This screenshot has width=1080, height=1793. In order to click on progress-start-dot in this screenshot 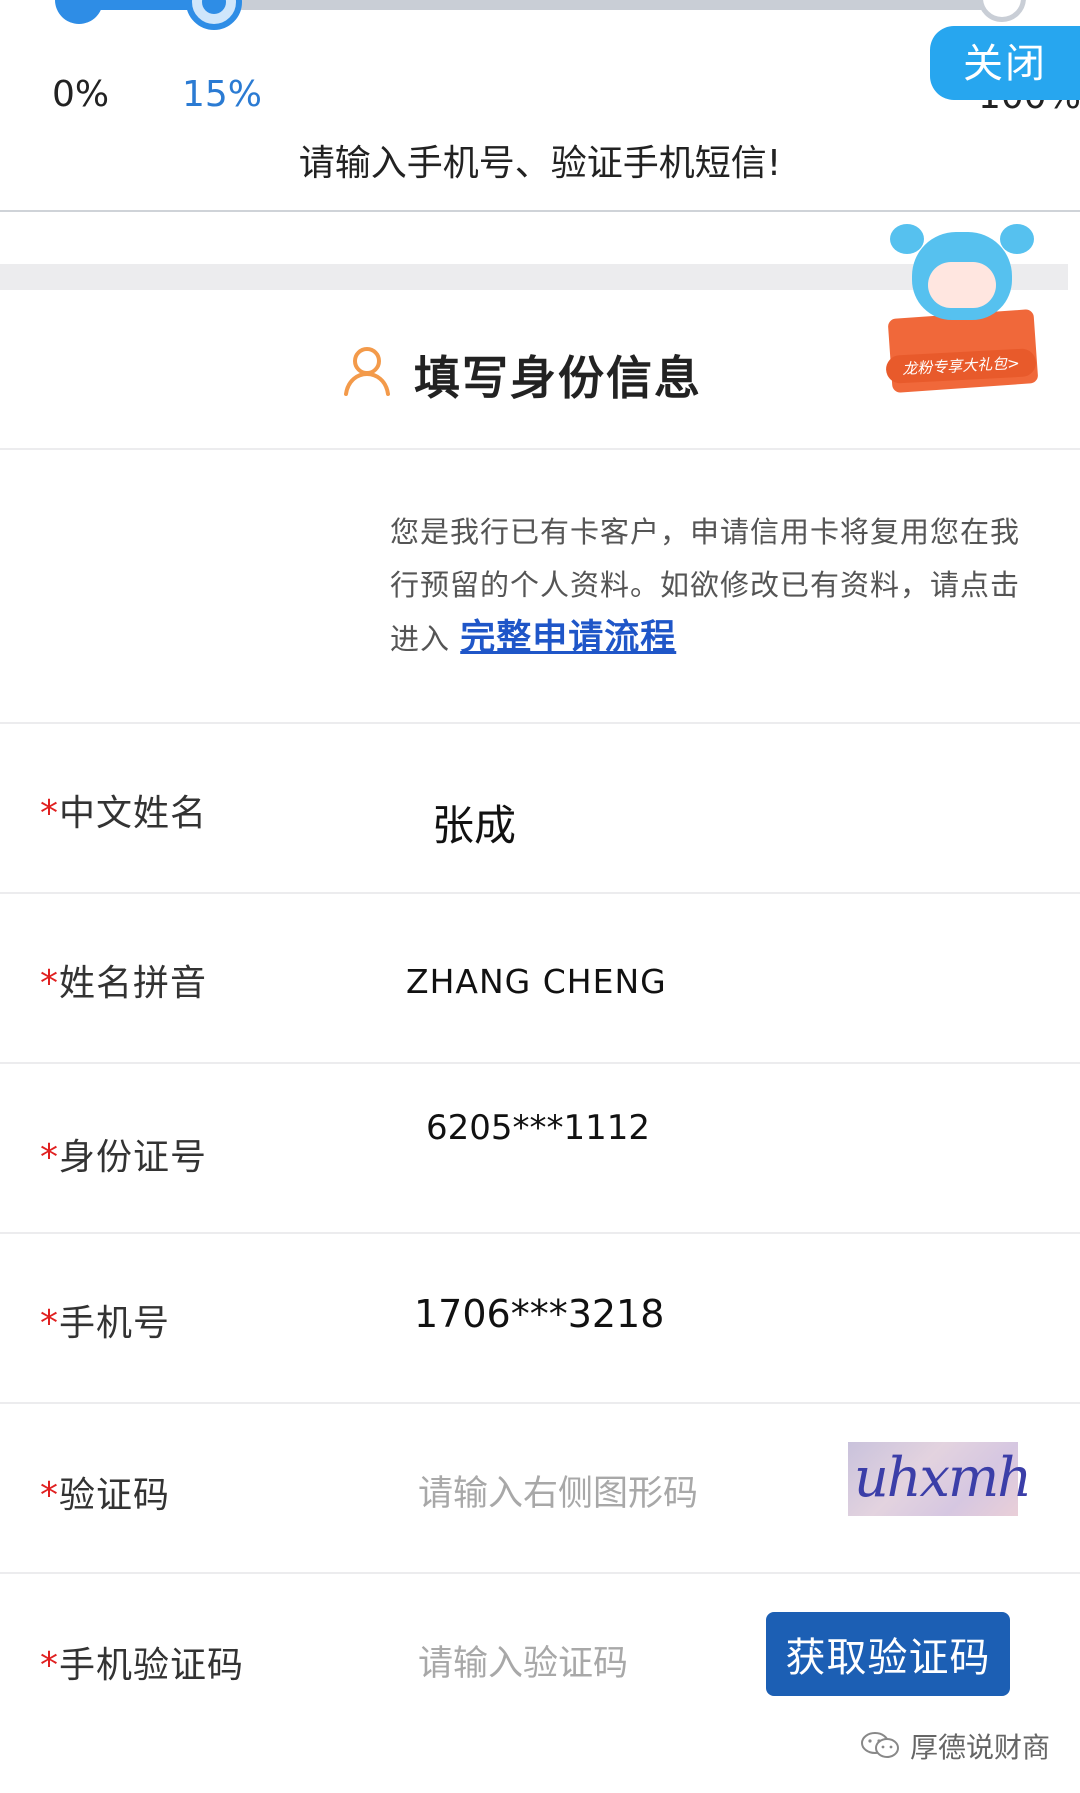, I will do `click(79, 12)`.